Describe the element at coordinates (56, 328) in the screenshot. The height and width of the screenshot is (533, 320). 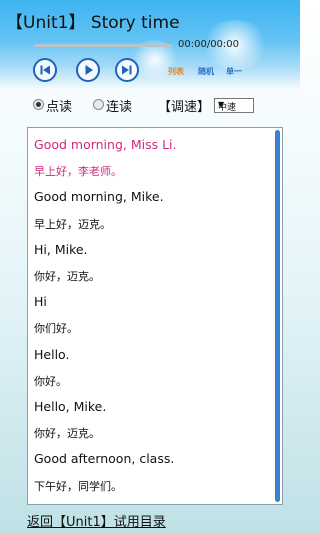
I see `sentence-line: 你们好。` at that location.